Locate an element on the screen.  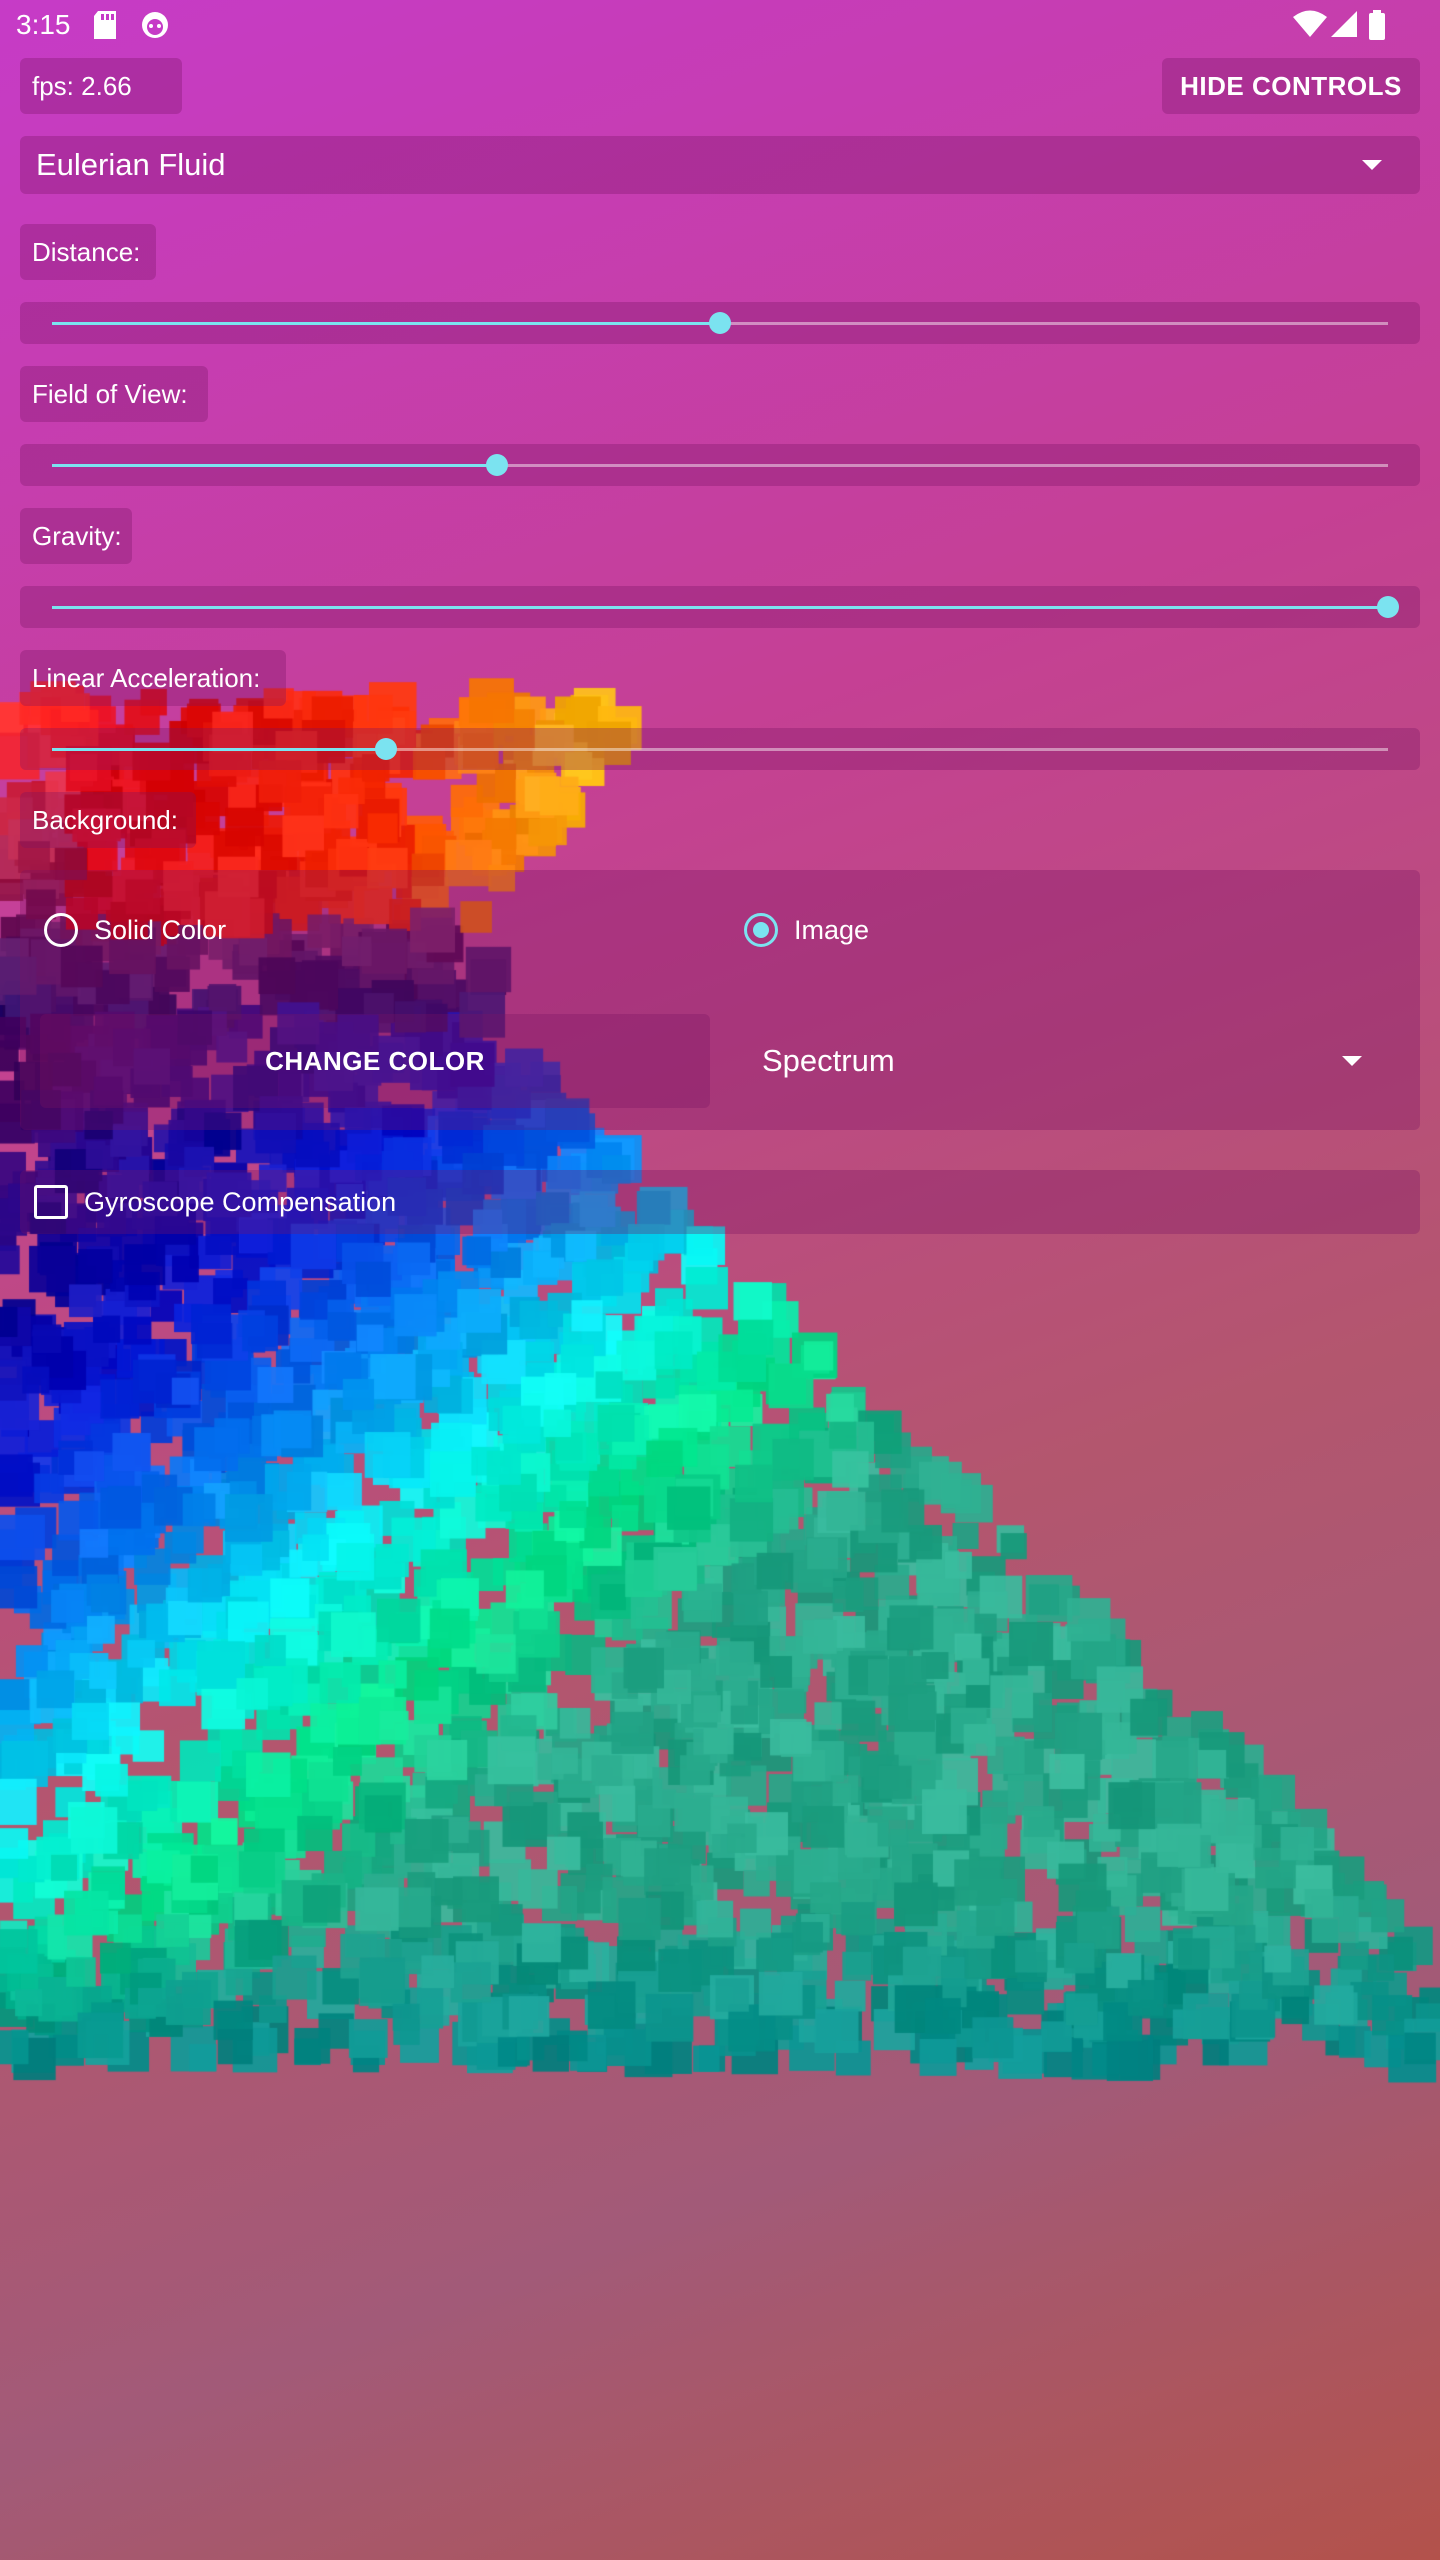
hide-controls-label: HIDE CONTROLS is located at coordinates (1291, 85).